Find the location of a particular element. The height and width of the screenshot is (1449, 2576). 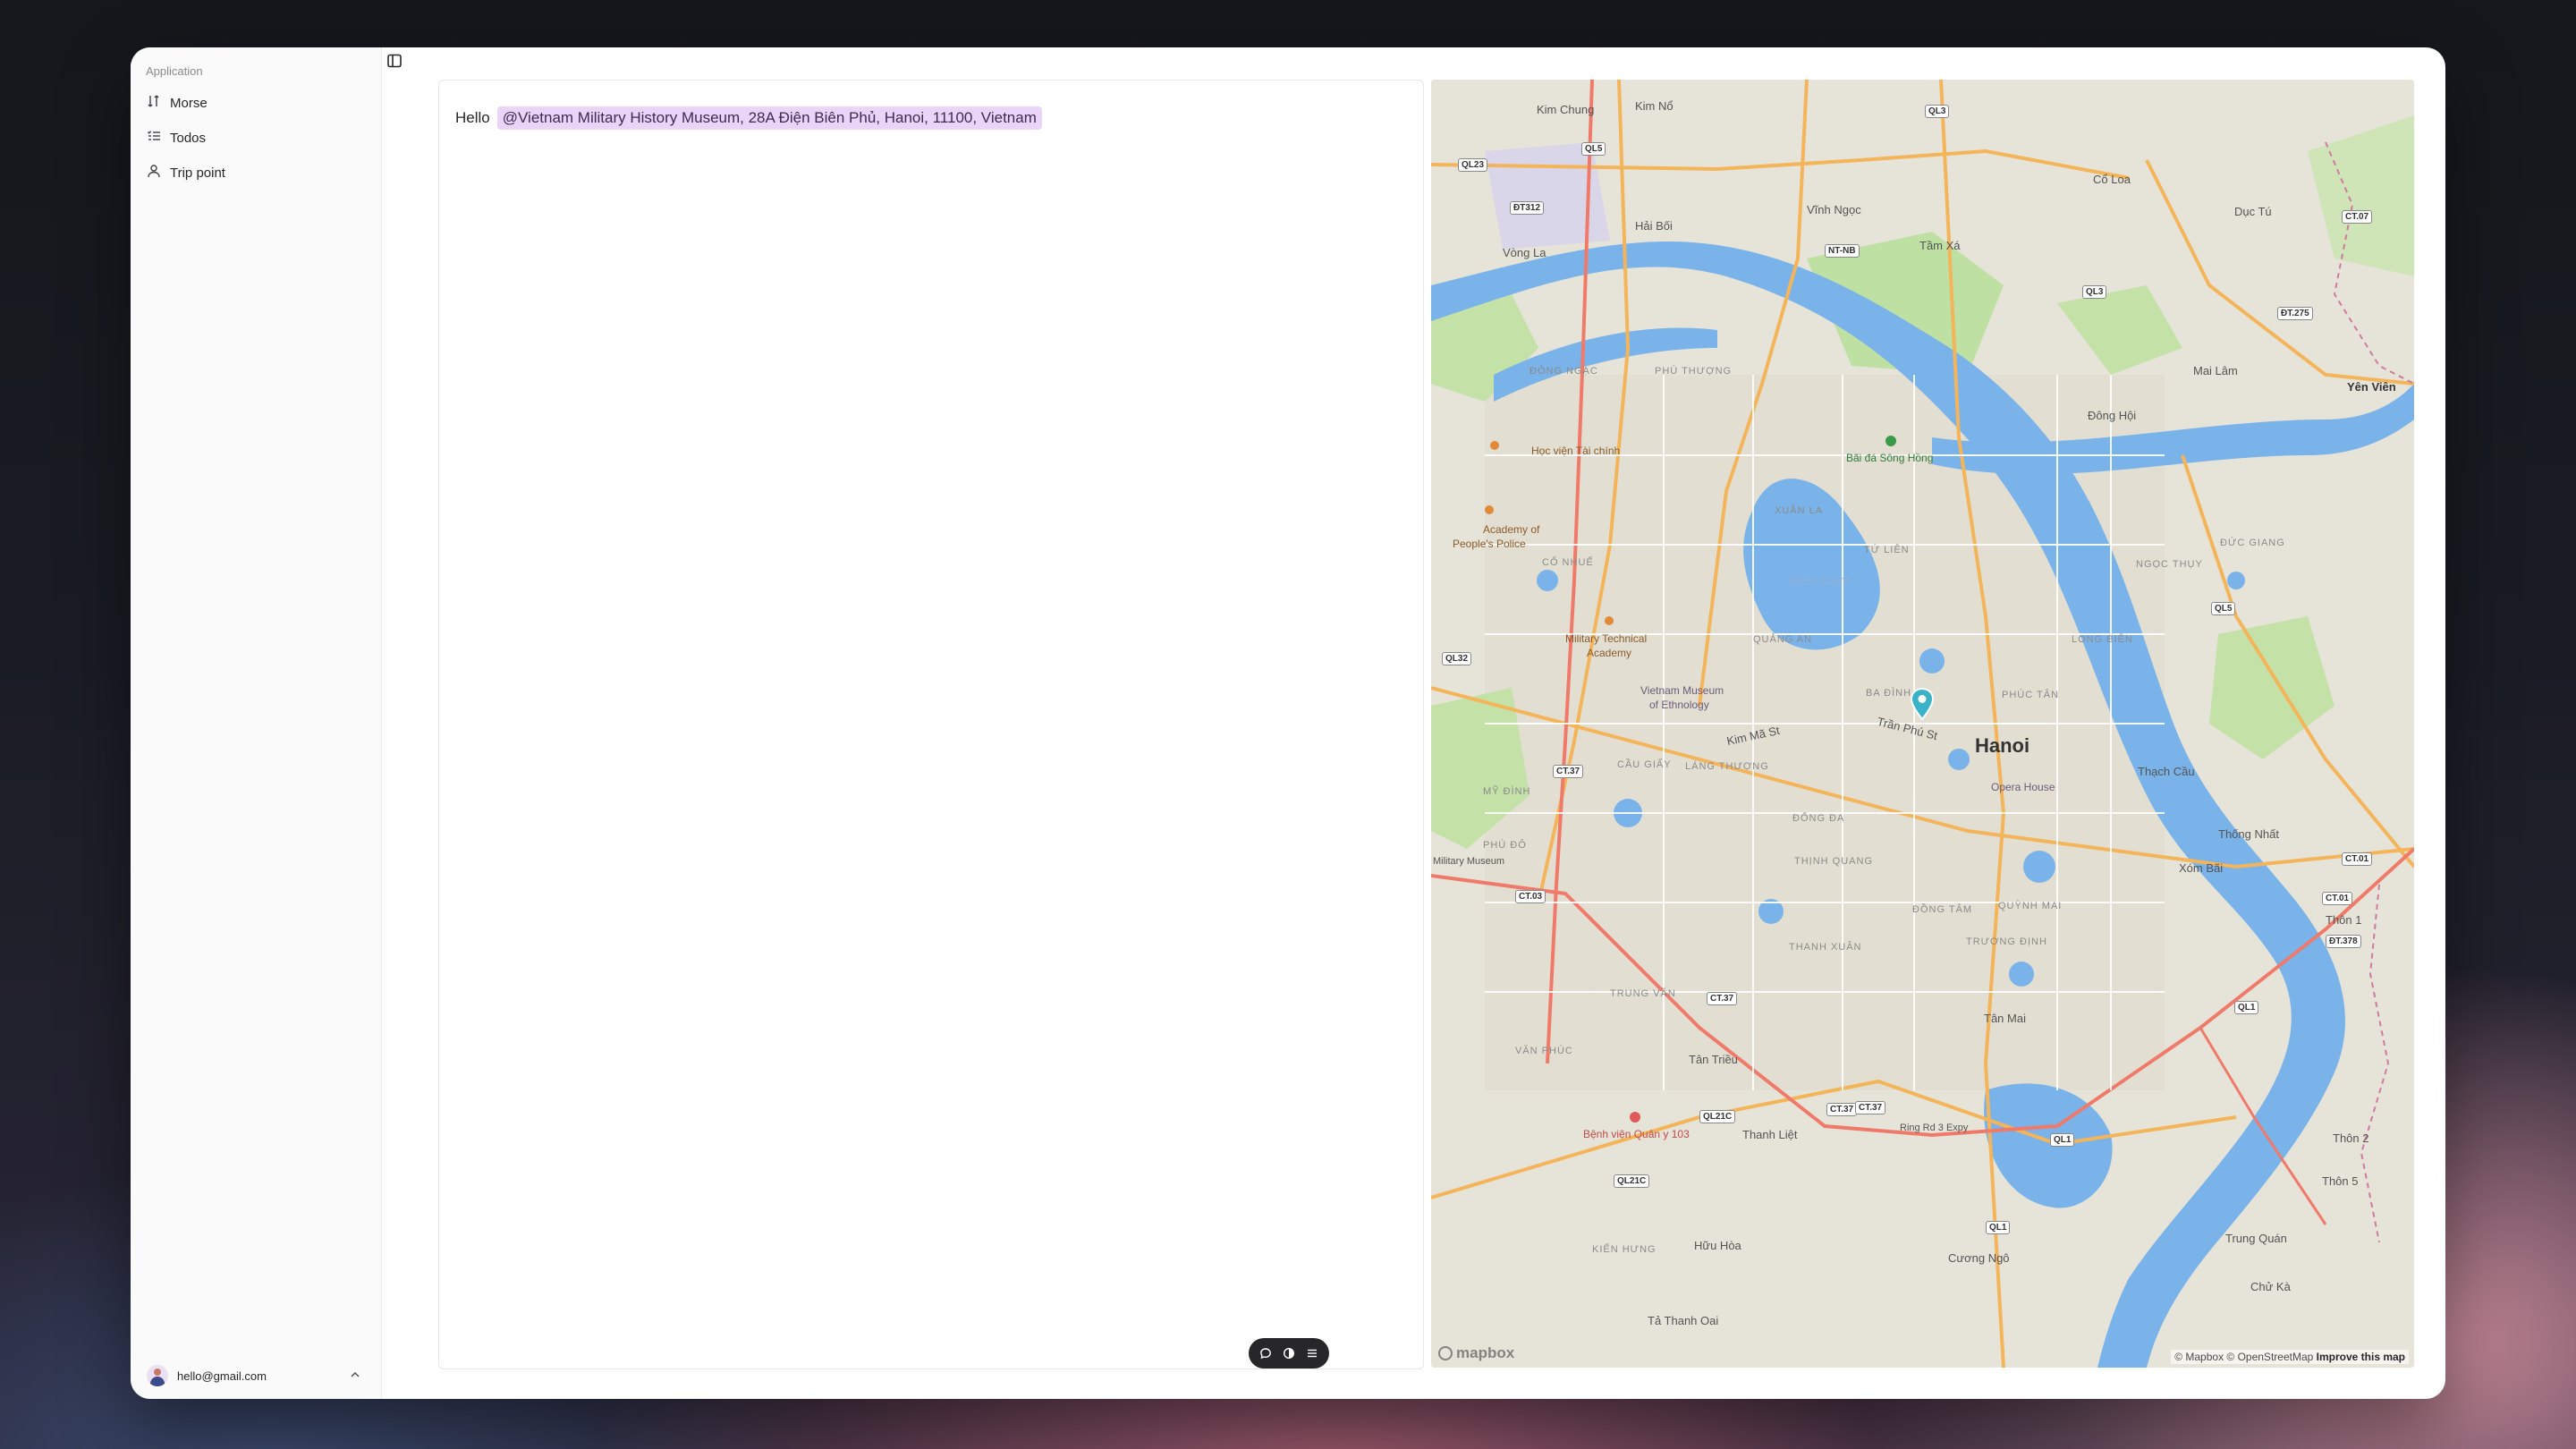

comment-button is located at coordinates (1266, 1353).